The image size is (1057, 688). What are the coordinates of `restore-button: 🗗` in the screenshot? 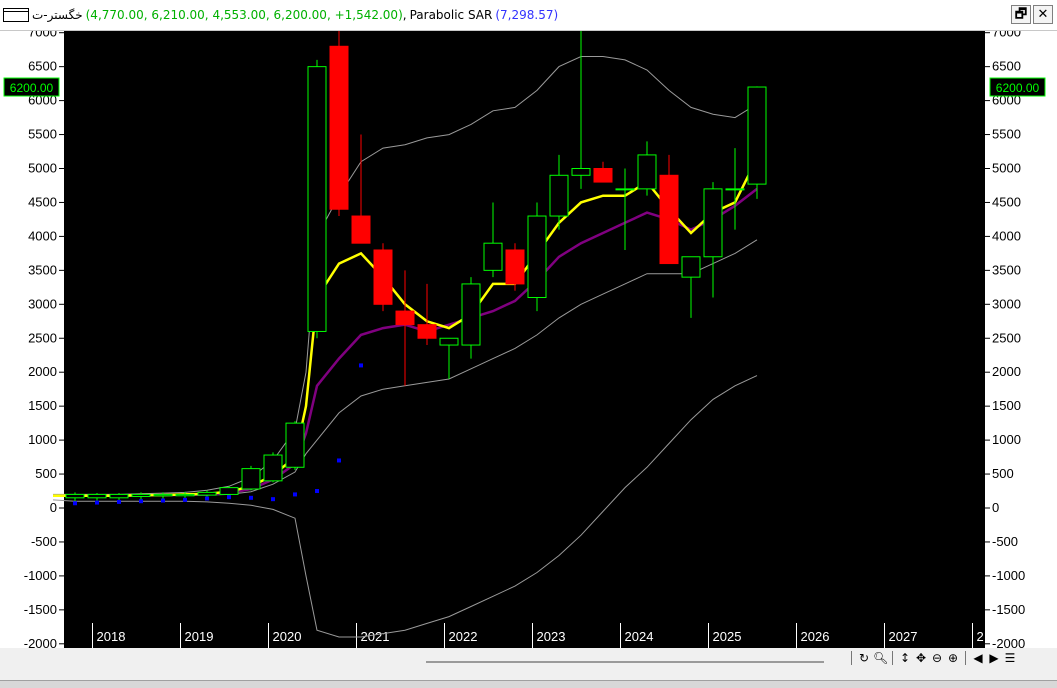 It's located at (1021, 14).